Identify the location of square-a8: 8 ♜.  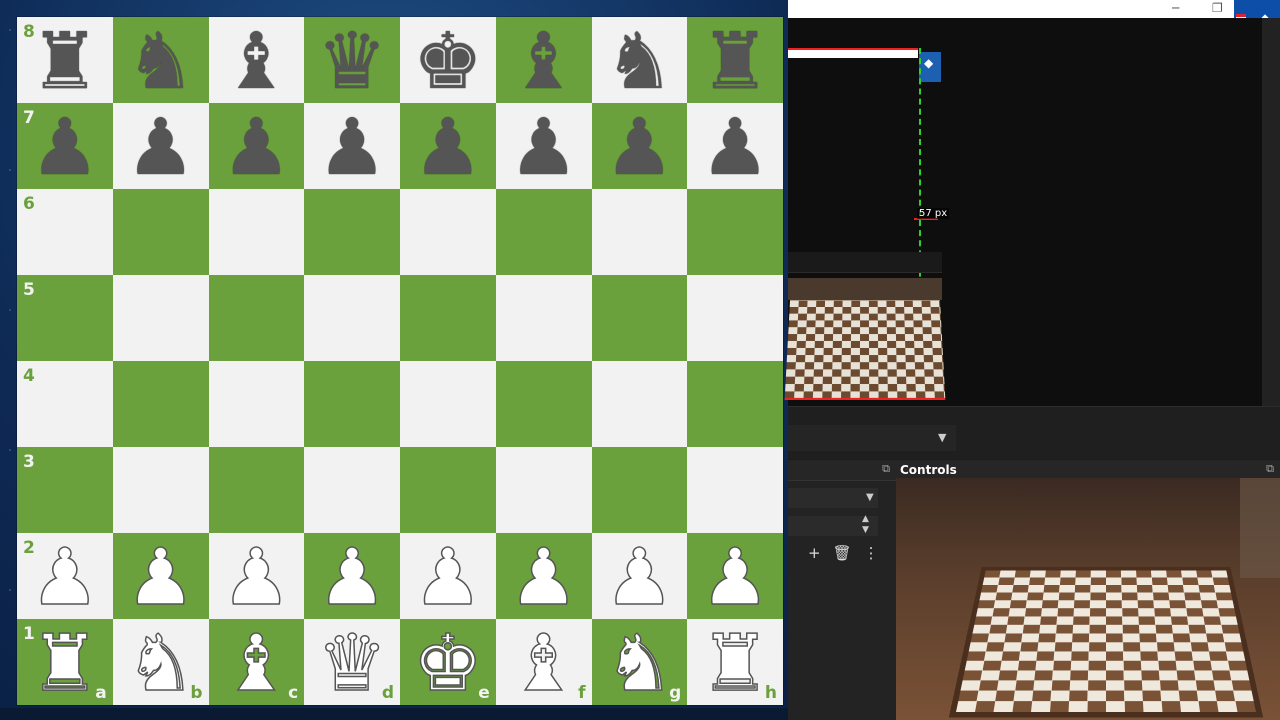
(65, 60).